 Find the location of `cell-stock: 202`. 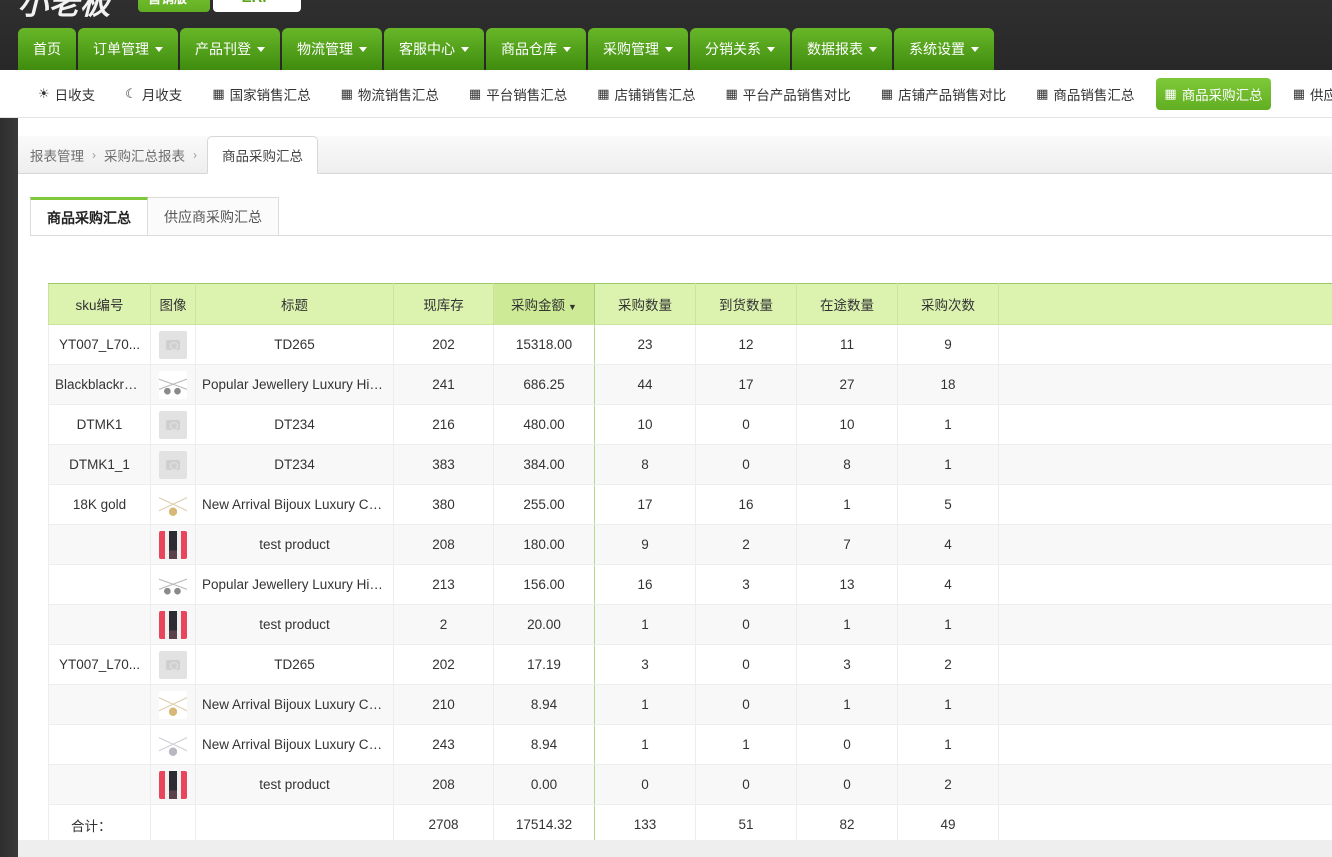

cell-stock: 202 is located at coordinates (443, 664).